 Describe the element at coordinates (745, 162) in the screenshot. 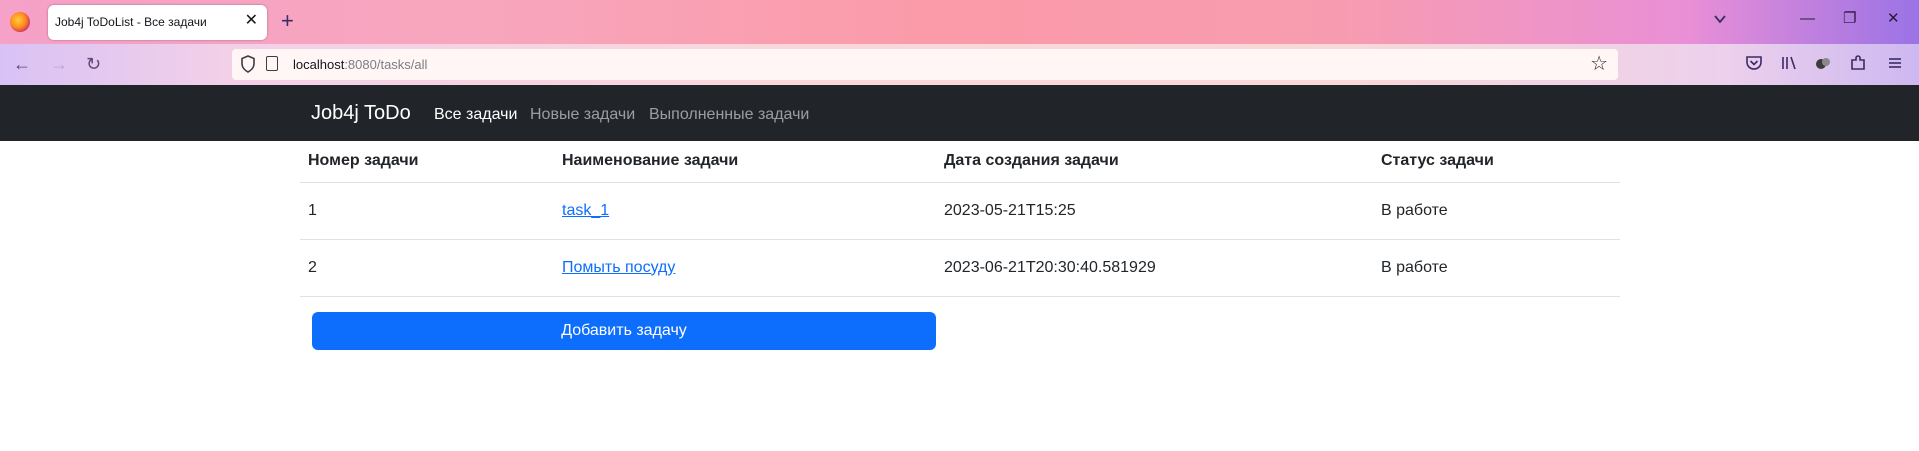

I see `header-task-name: Наименование задачи` at that location.